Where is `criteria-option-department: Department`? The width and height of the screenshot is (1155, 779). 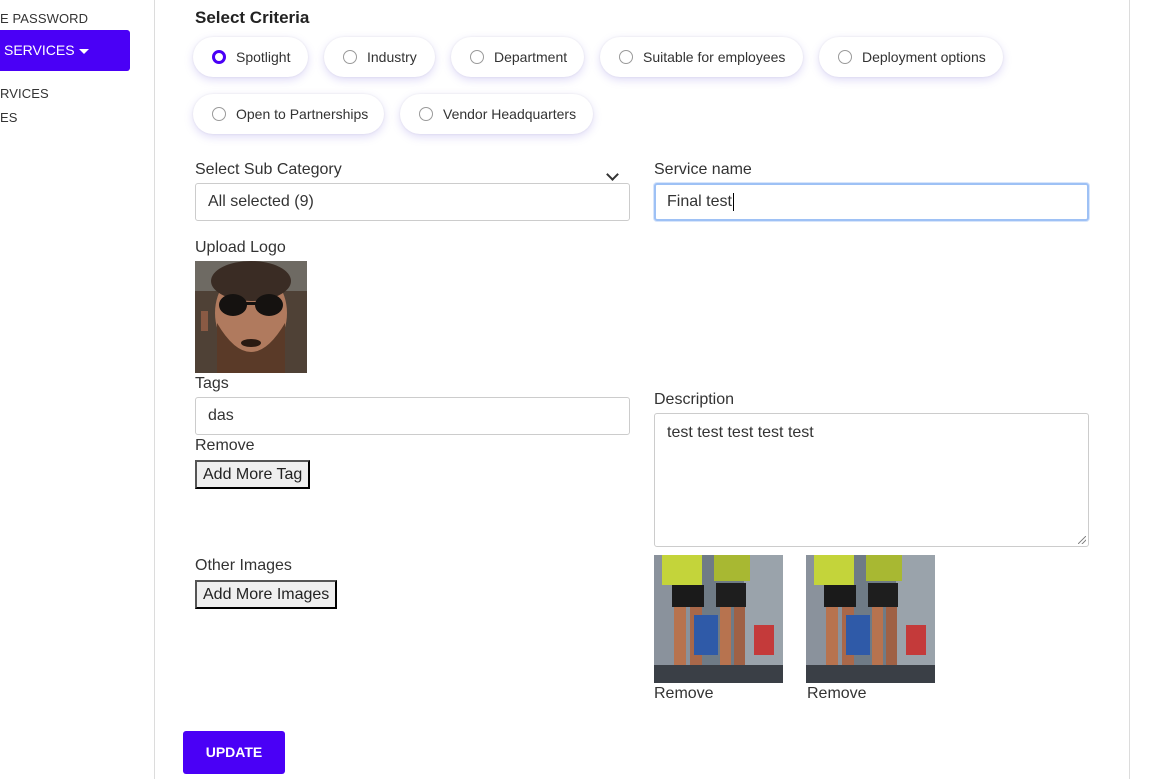
criteria-option-department: Department is located at coordinates (517, 57).